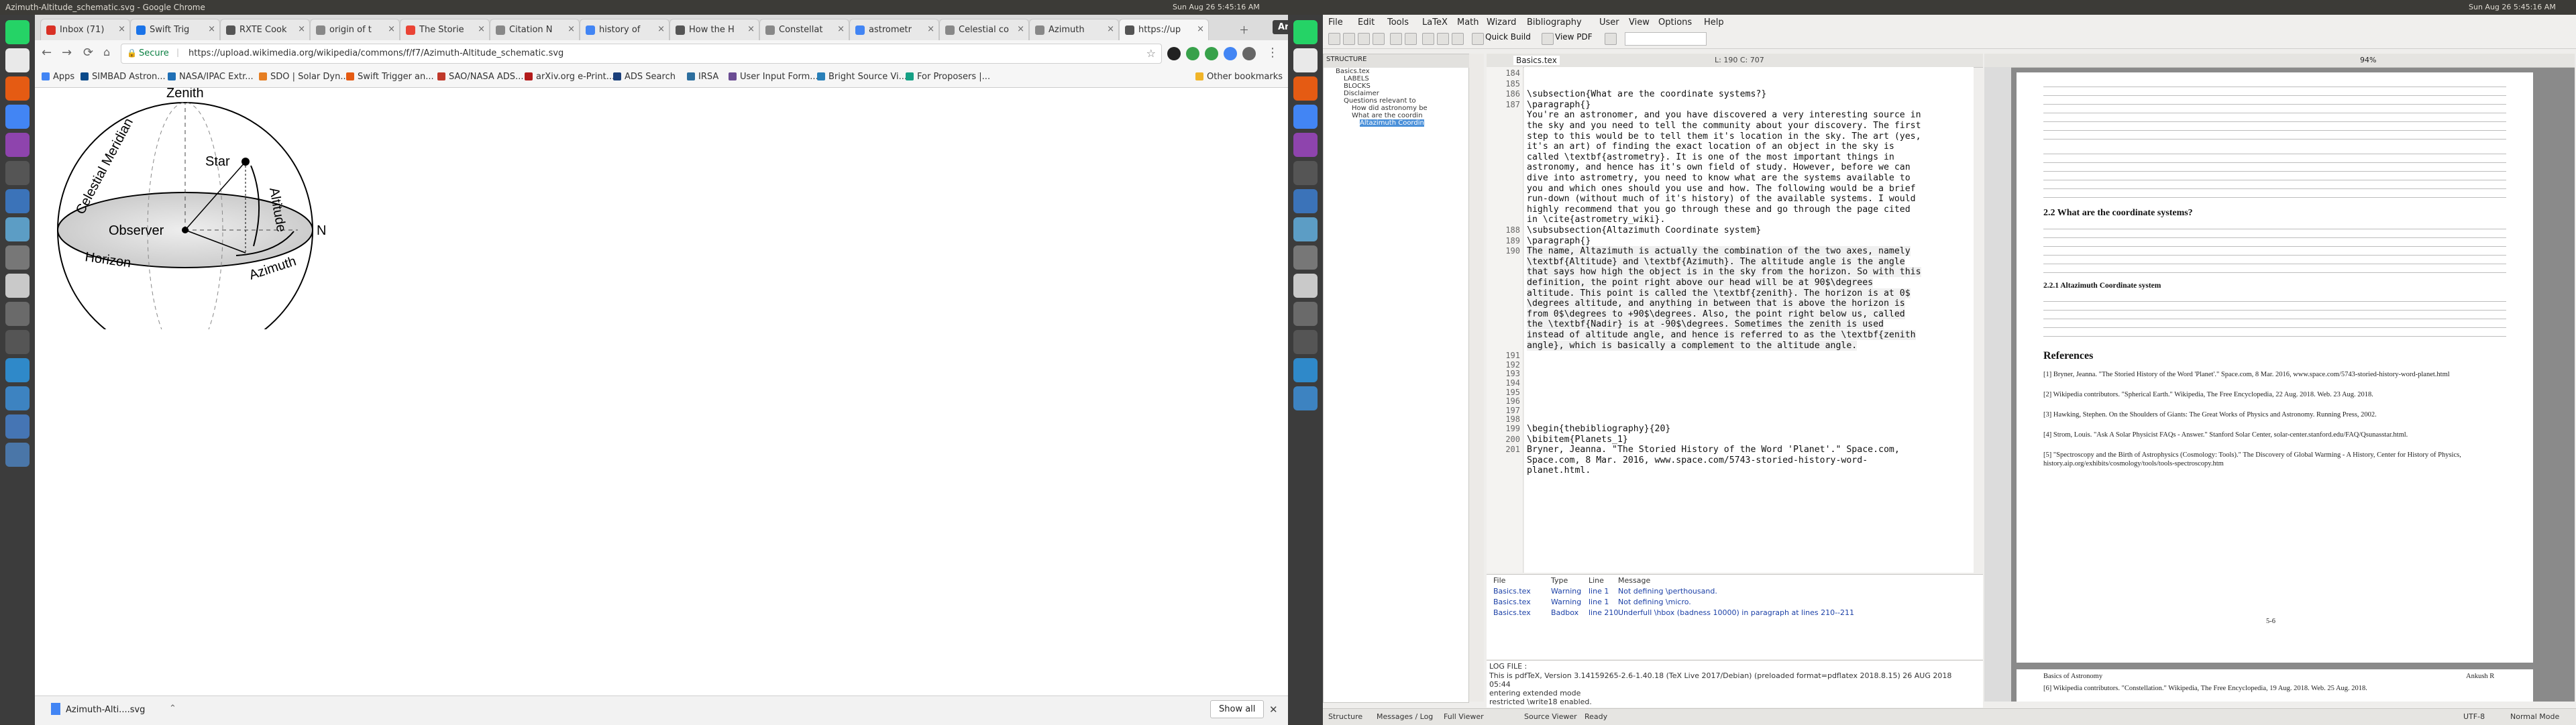  Describe the element at coordinates (1550, 716) in the screenshot. I see `status-source-viewer: Source Viewer` at that location.